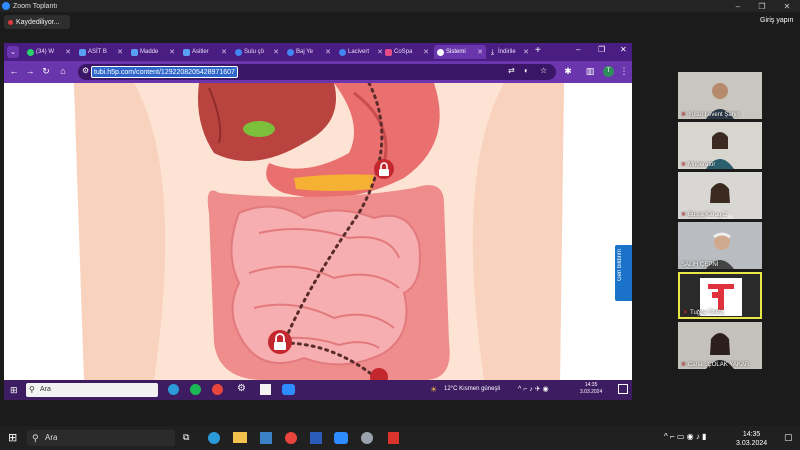 Image resolution: width=800 pixels, height=450 pixels. I want to click on record-dot-icon, so click(10, 22).